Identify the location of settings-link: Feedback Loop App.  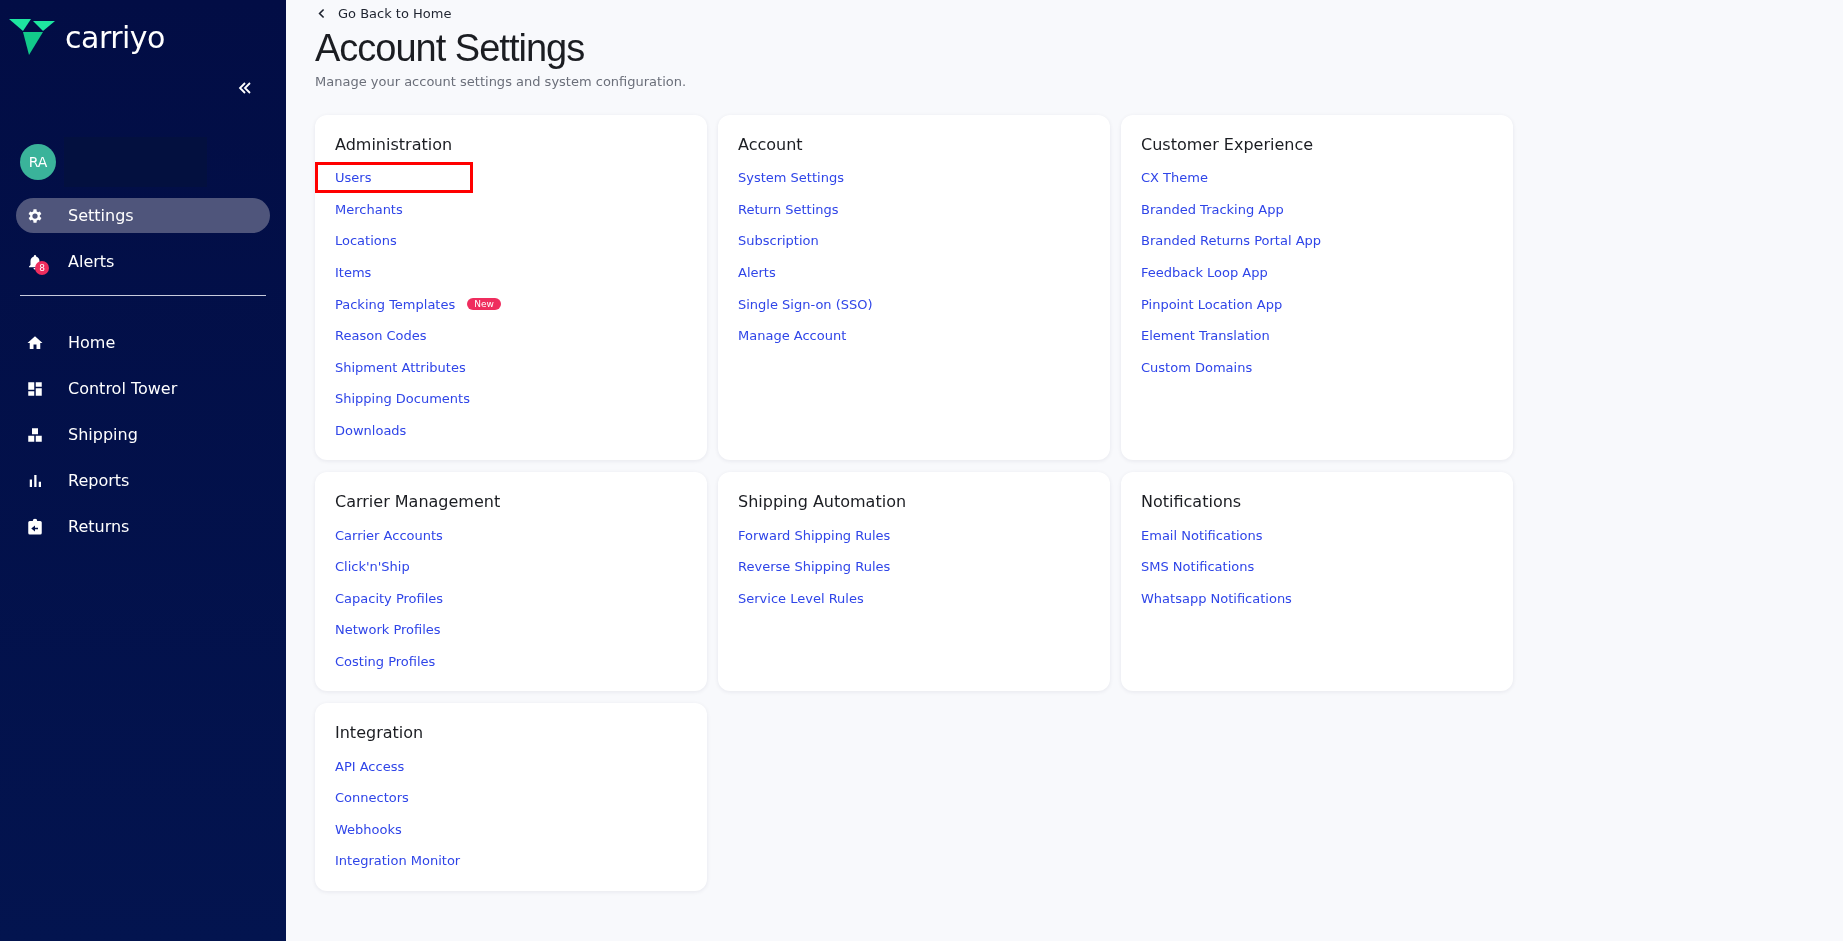
(1206, 273).